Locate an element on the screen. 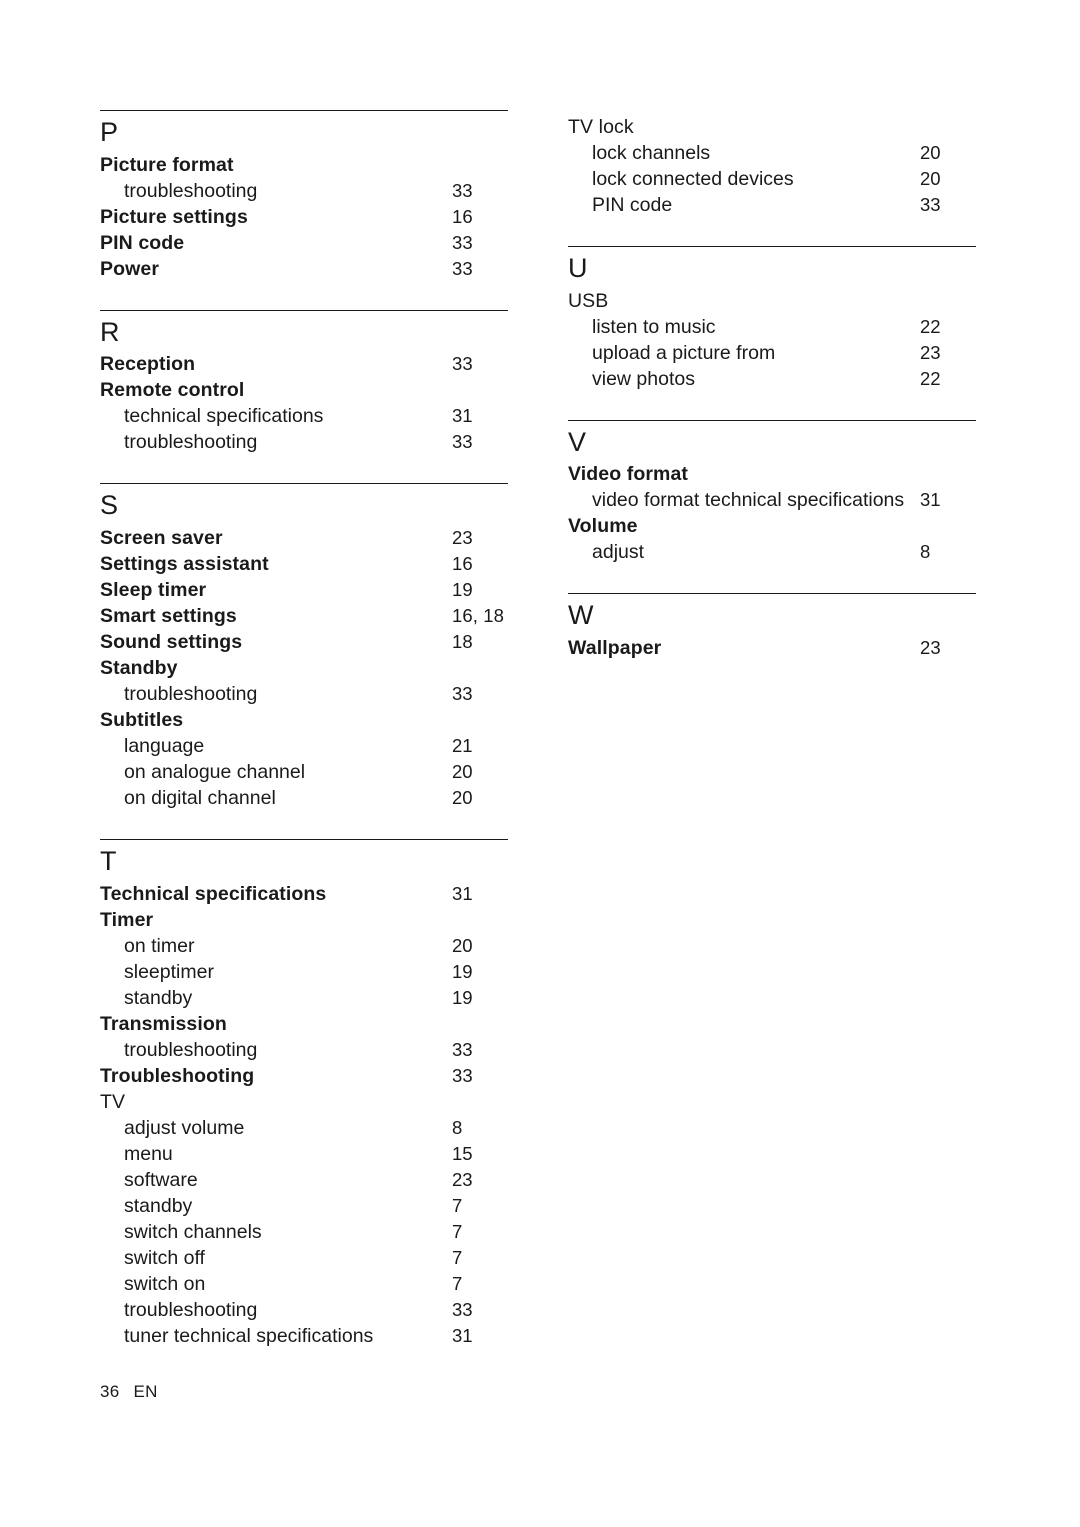 This screenshot has width=1080, height=1527. index-entry: Subtitles is located at coordinates (304, 720).